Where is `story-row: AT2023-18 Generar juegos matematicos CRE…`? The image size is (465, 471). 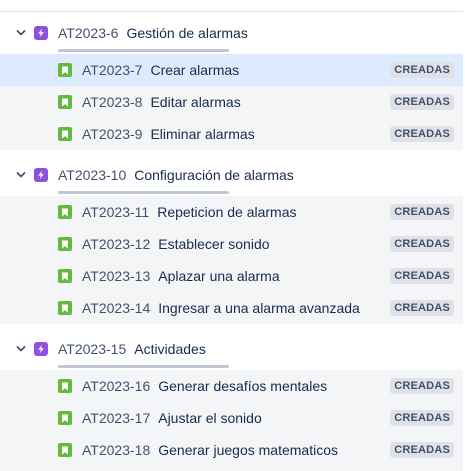
story-row: AT2023-18 Generar juegos matematicos CRE… is located at coordinates (231, 450).